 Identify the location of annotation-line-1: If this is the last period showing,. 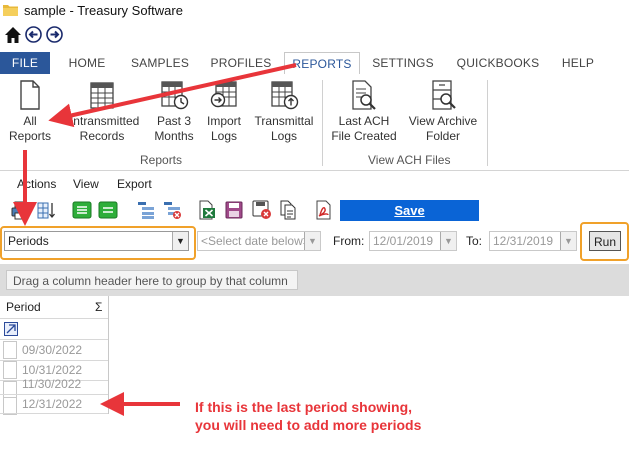
(304, 407).